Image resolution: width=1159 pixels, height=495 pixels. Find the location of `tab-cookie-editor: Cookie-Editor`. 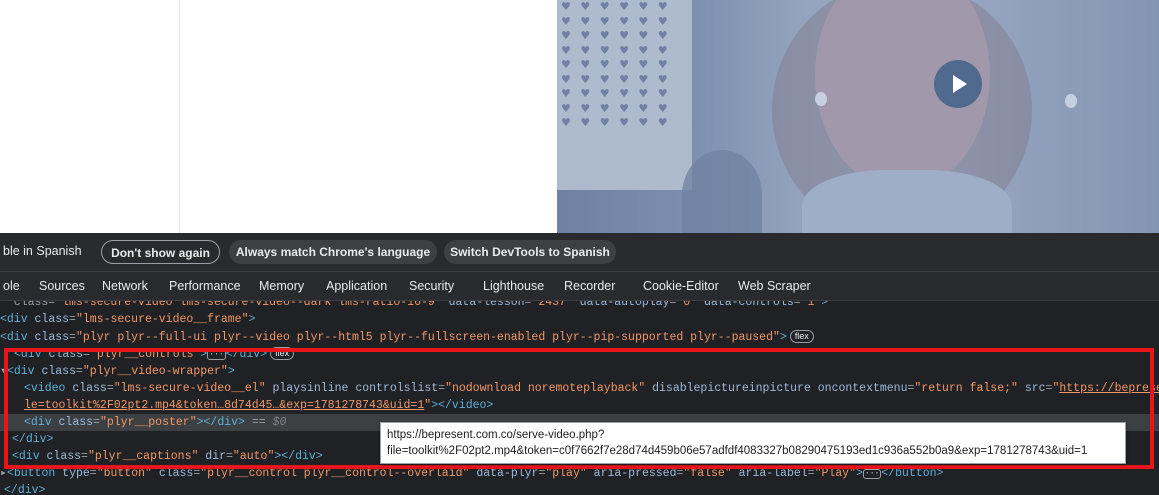

tab-cookie-editor: Cookie-Editor is located at coordinates (681, 286).